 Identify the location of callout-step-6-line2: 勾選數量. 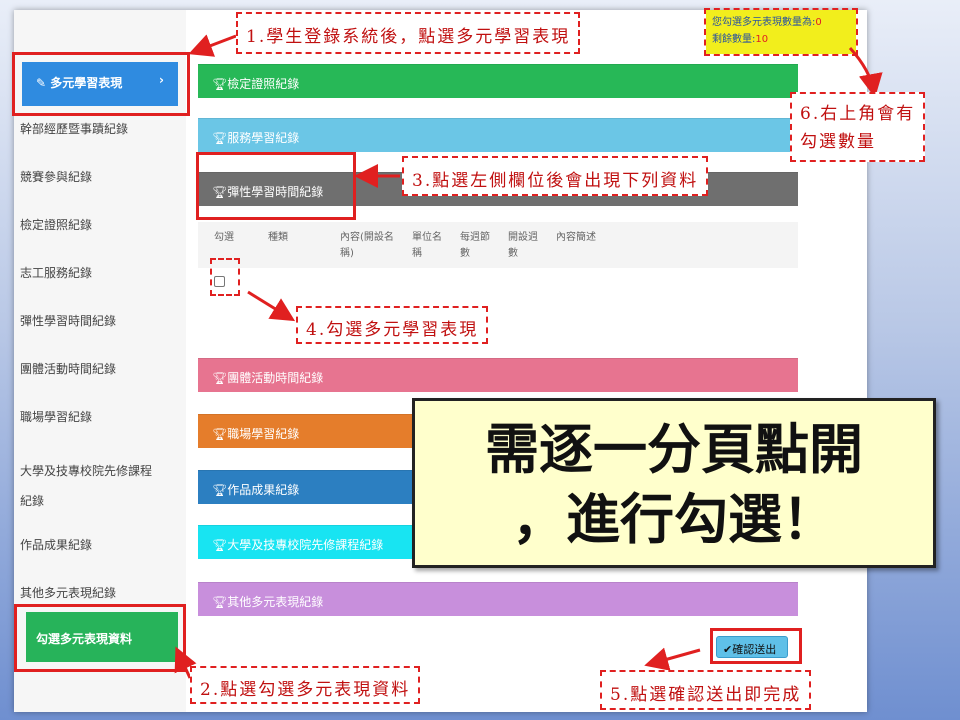
(838, 142).